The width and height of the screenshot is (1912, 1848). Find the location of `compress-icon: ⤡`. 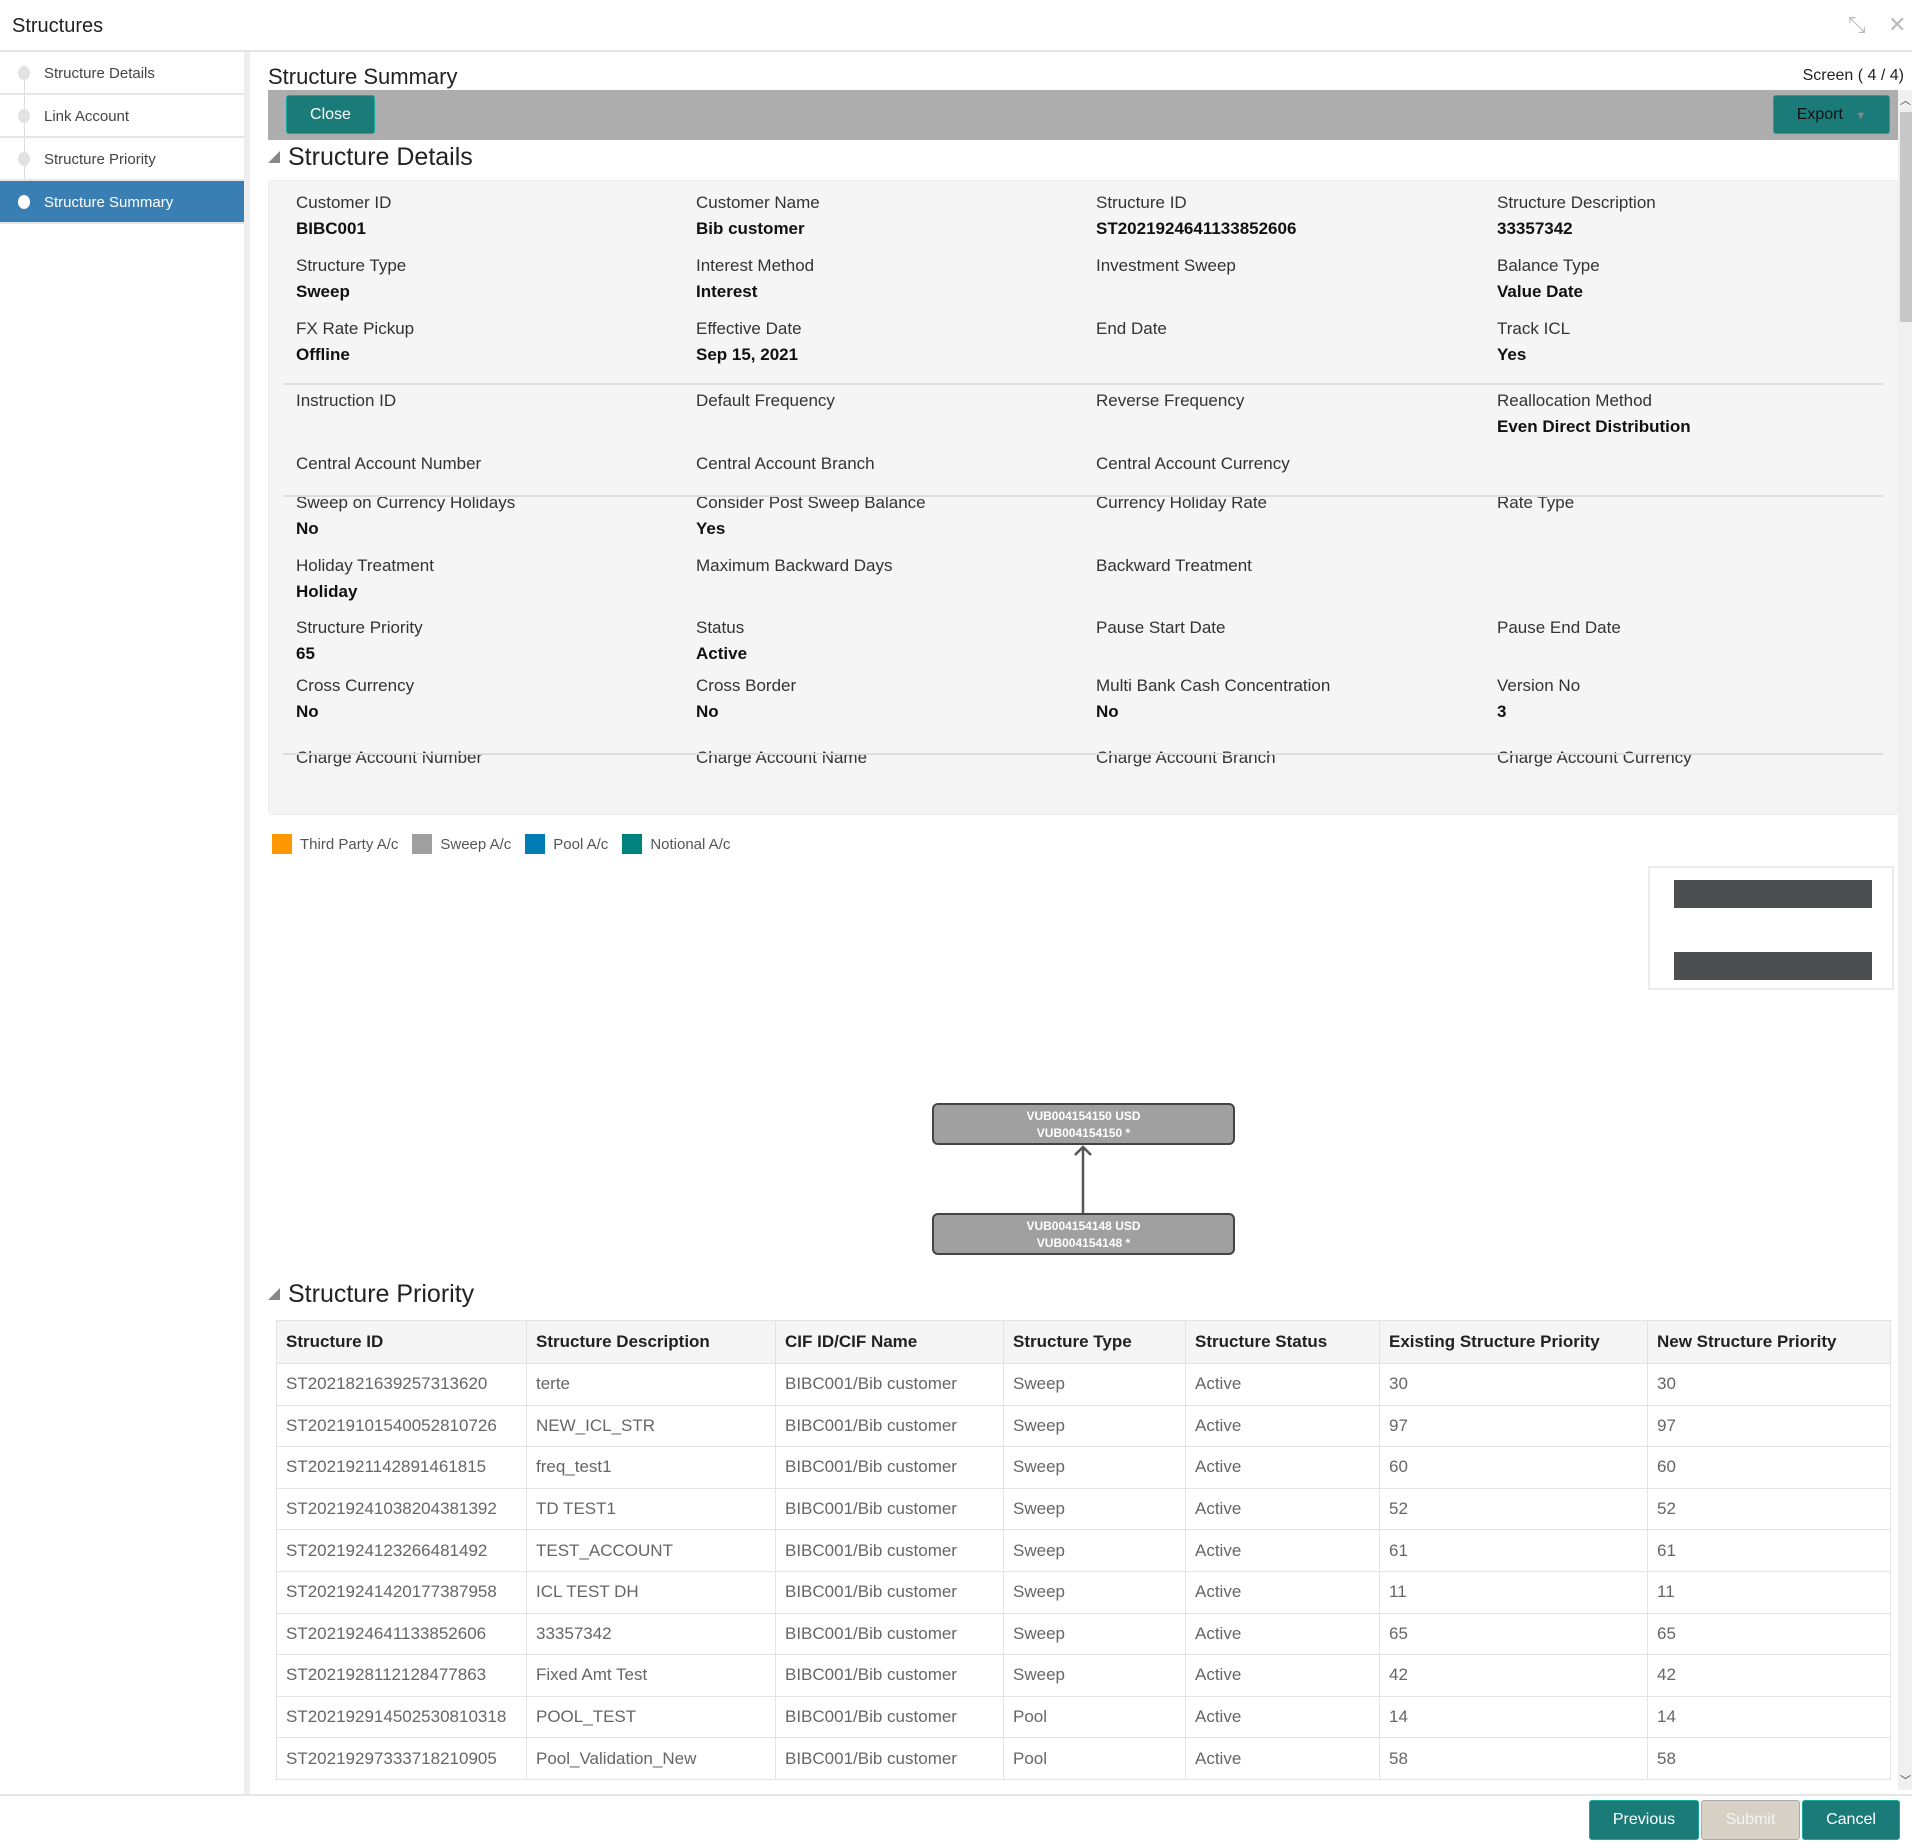

compress-icon: ⤡ is located at coordinates (1857, 25).